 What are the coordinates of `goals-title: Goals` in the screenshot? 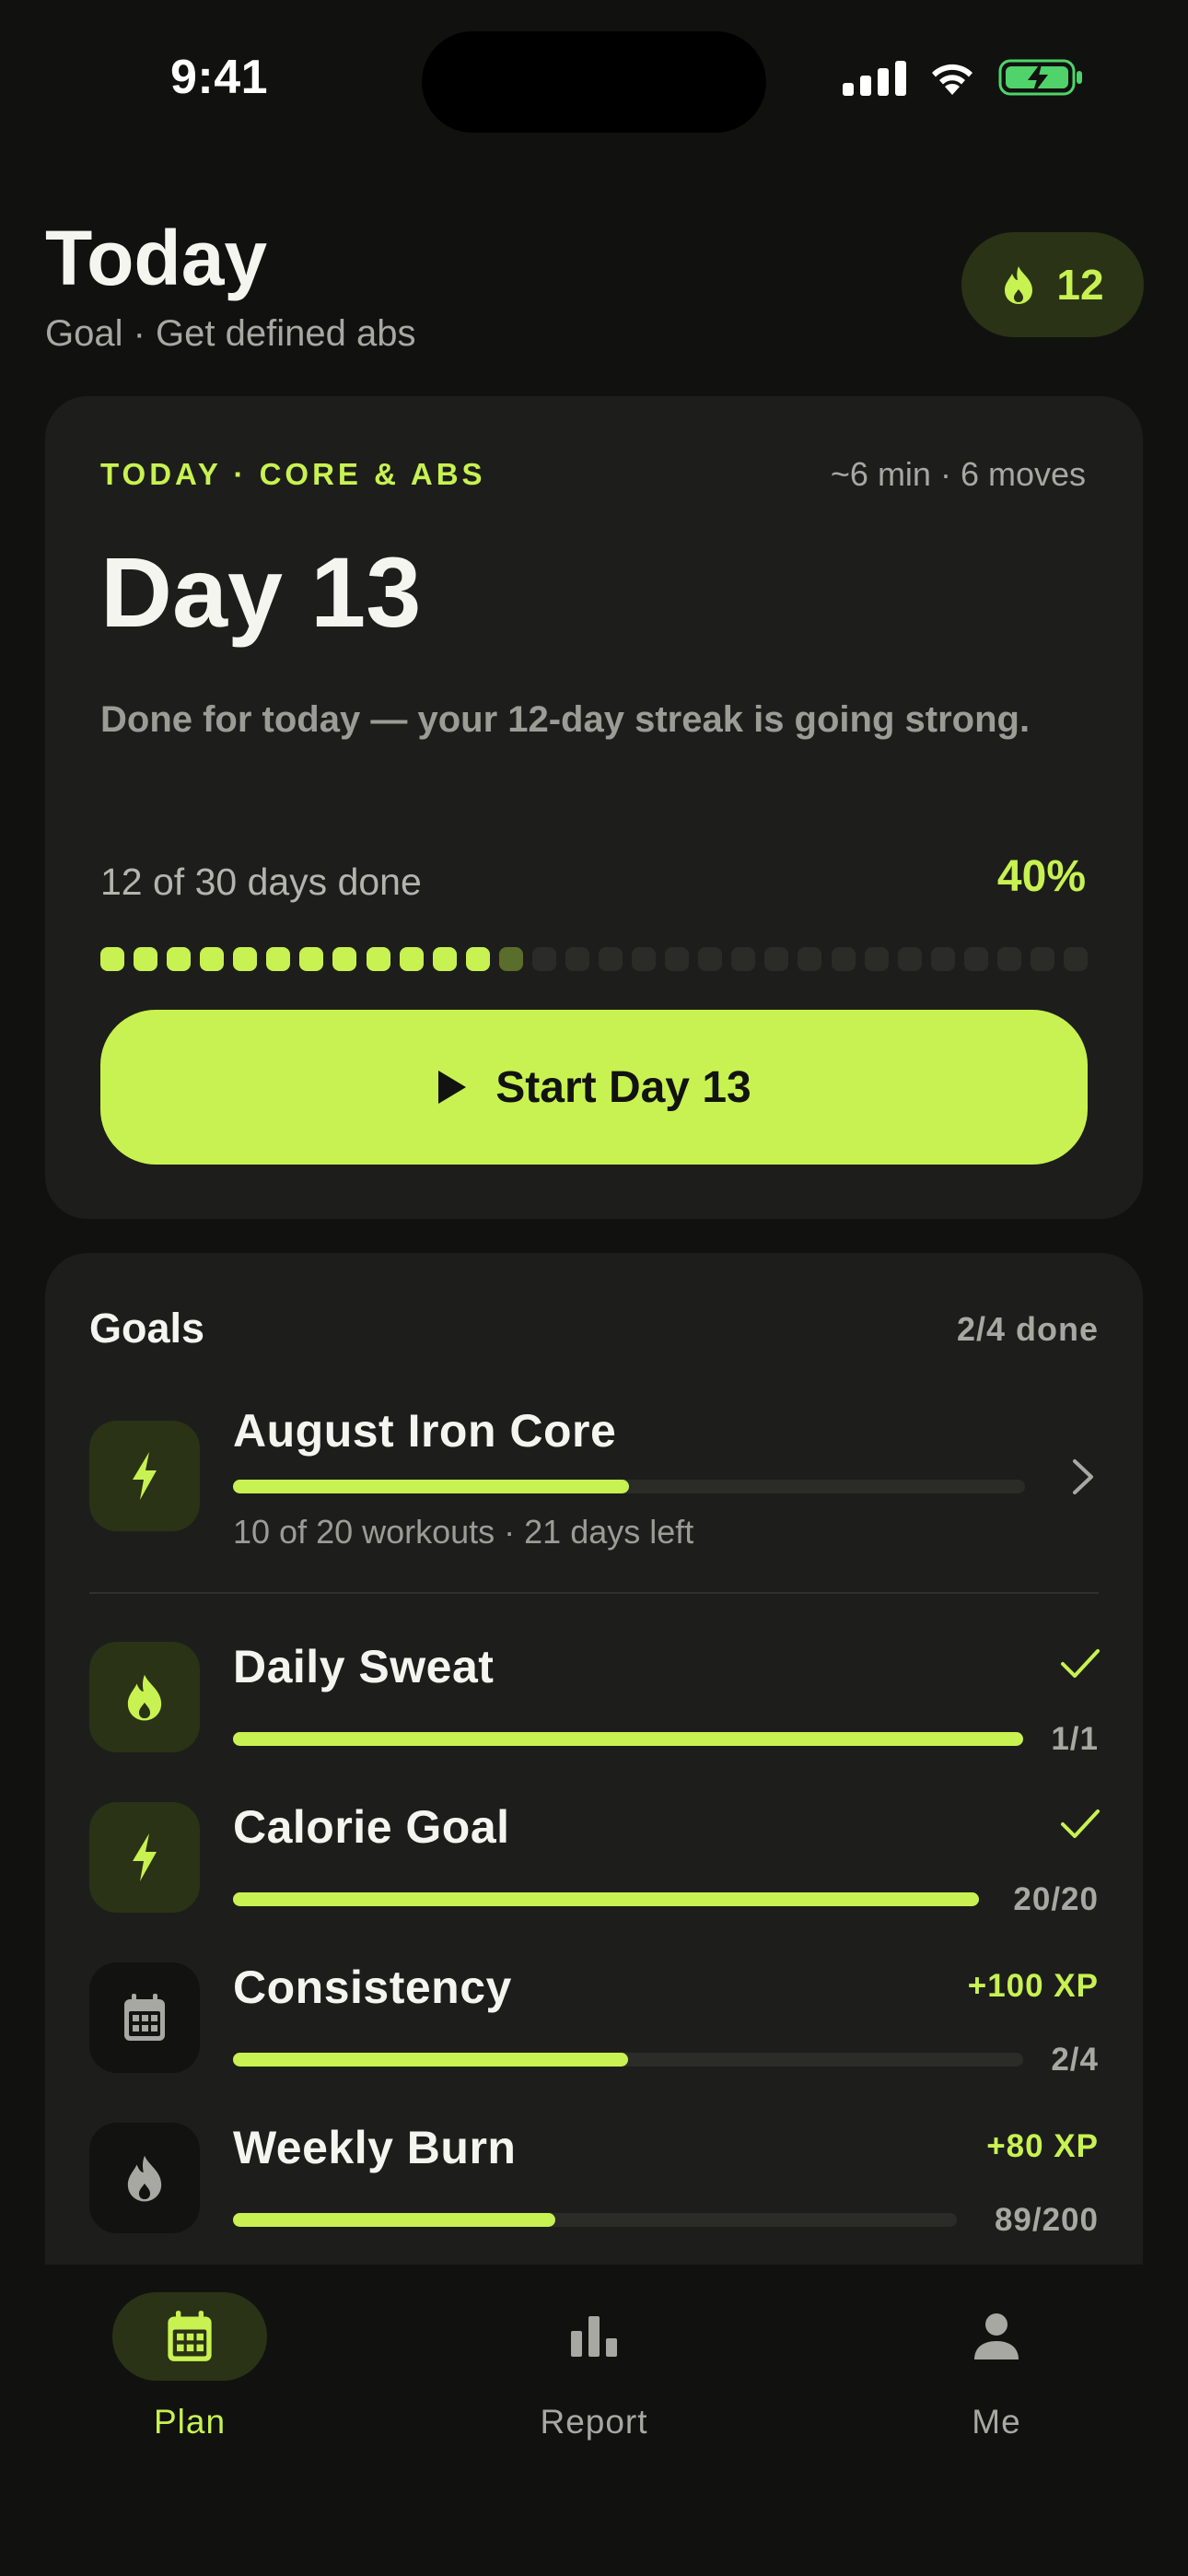 It's located at (147, 1328).